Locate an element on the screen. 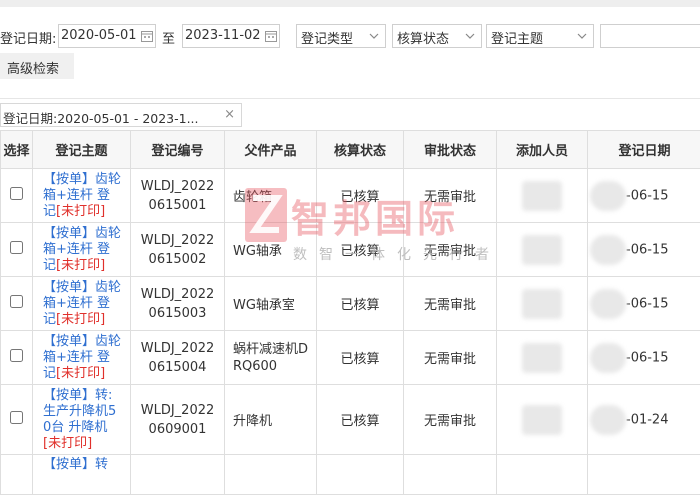  date-from-input: 2020-05-01 is located at coordinates (107, 36).